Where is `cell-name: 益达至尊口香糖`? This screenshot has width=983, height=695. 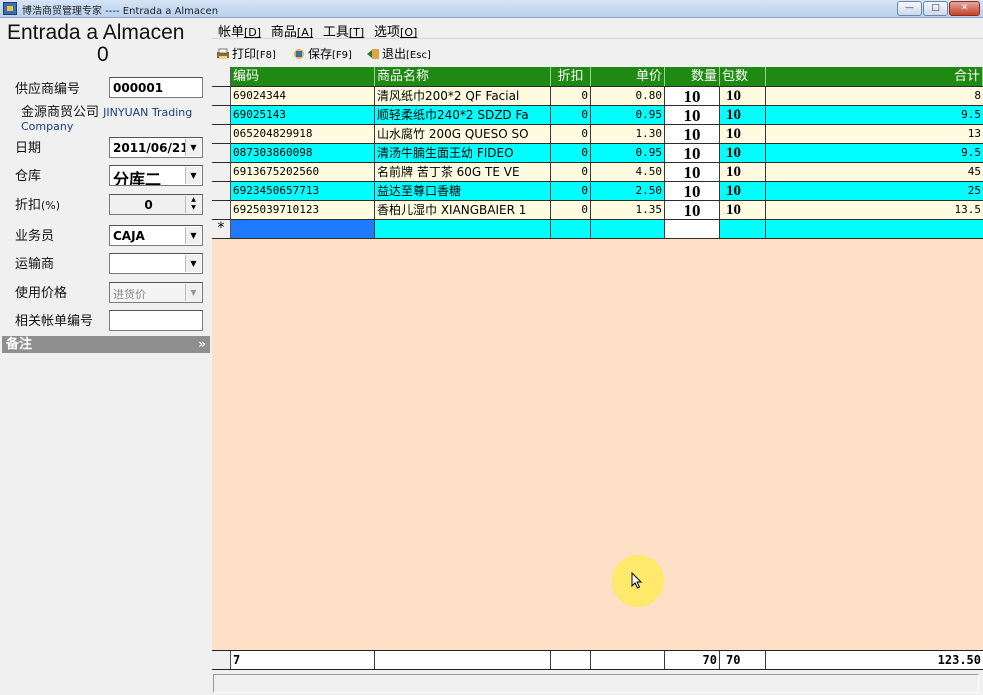
cell-name: 益达至尊口香糖 is located at coordinates (463, 191).